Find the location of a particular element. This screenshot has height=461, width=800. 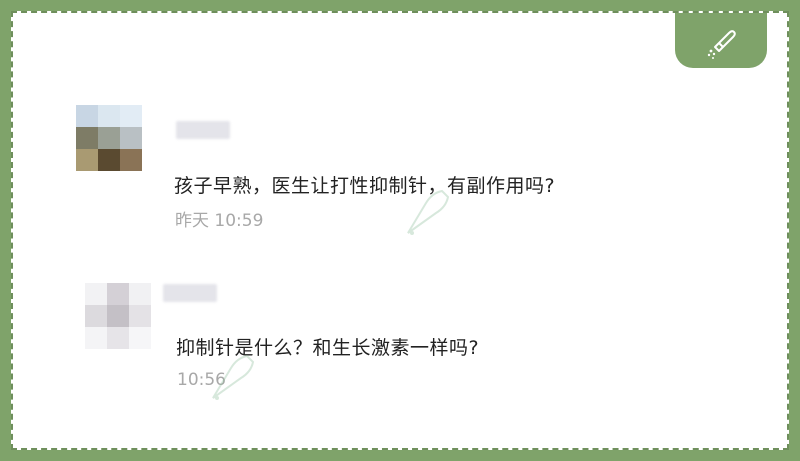

corner-tab is located at coordinates (721, 40).